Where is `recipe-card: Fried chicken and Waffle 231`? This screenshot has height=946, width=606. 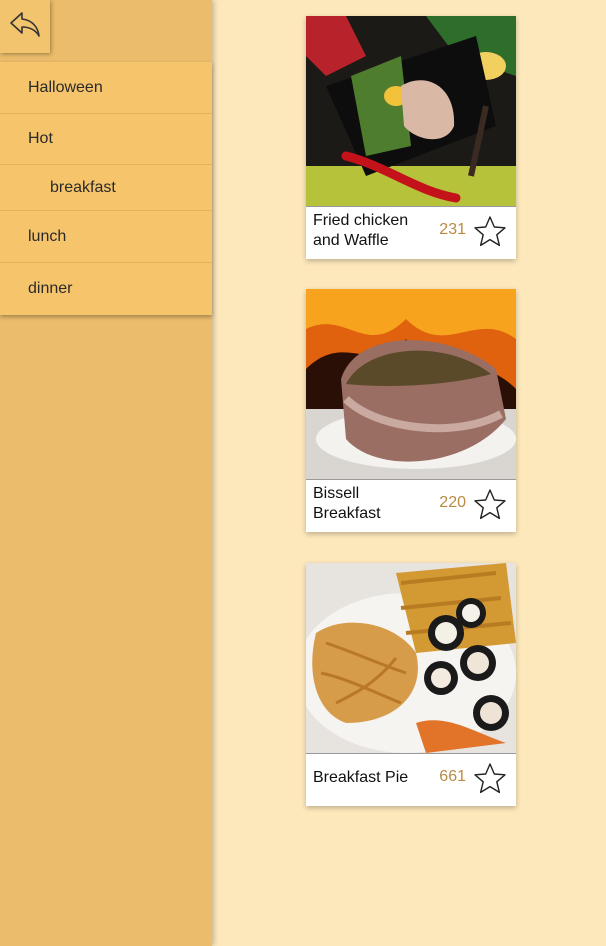 recipe-card: Fried chicken and Waffle 231 is located at coordinates (411, 137).